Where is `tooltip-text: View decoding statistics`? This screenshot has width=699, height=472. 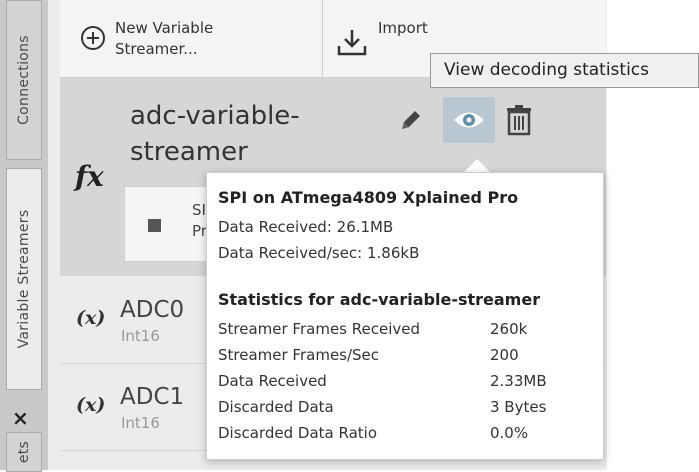
tooltip-text: View decoding statistics is located at coordinates (547, 70).